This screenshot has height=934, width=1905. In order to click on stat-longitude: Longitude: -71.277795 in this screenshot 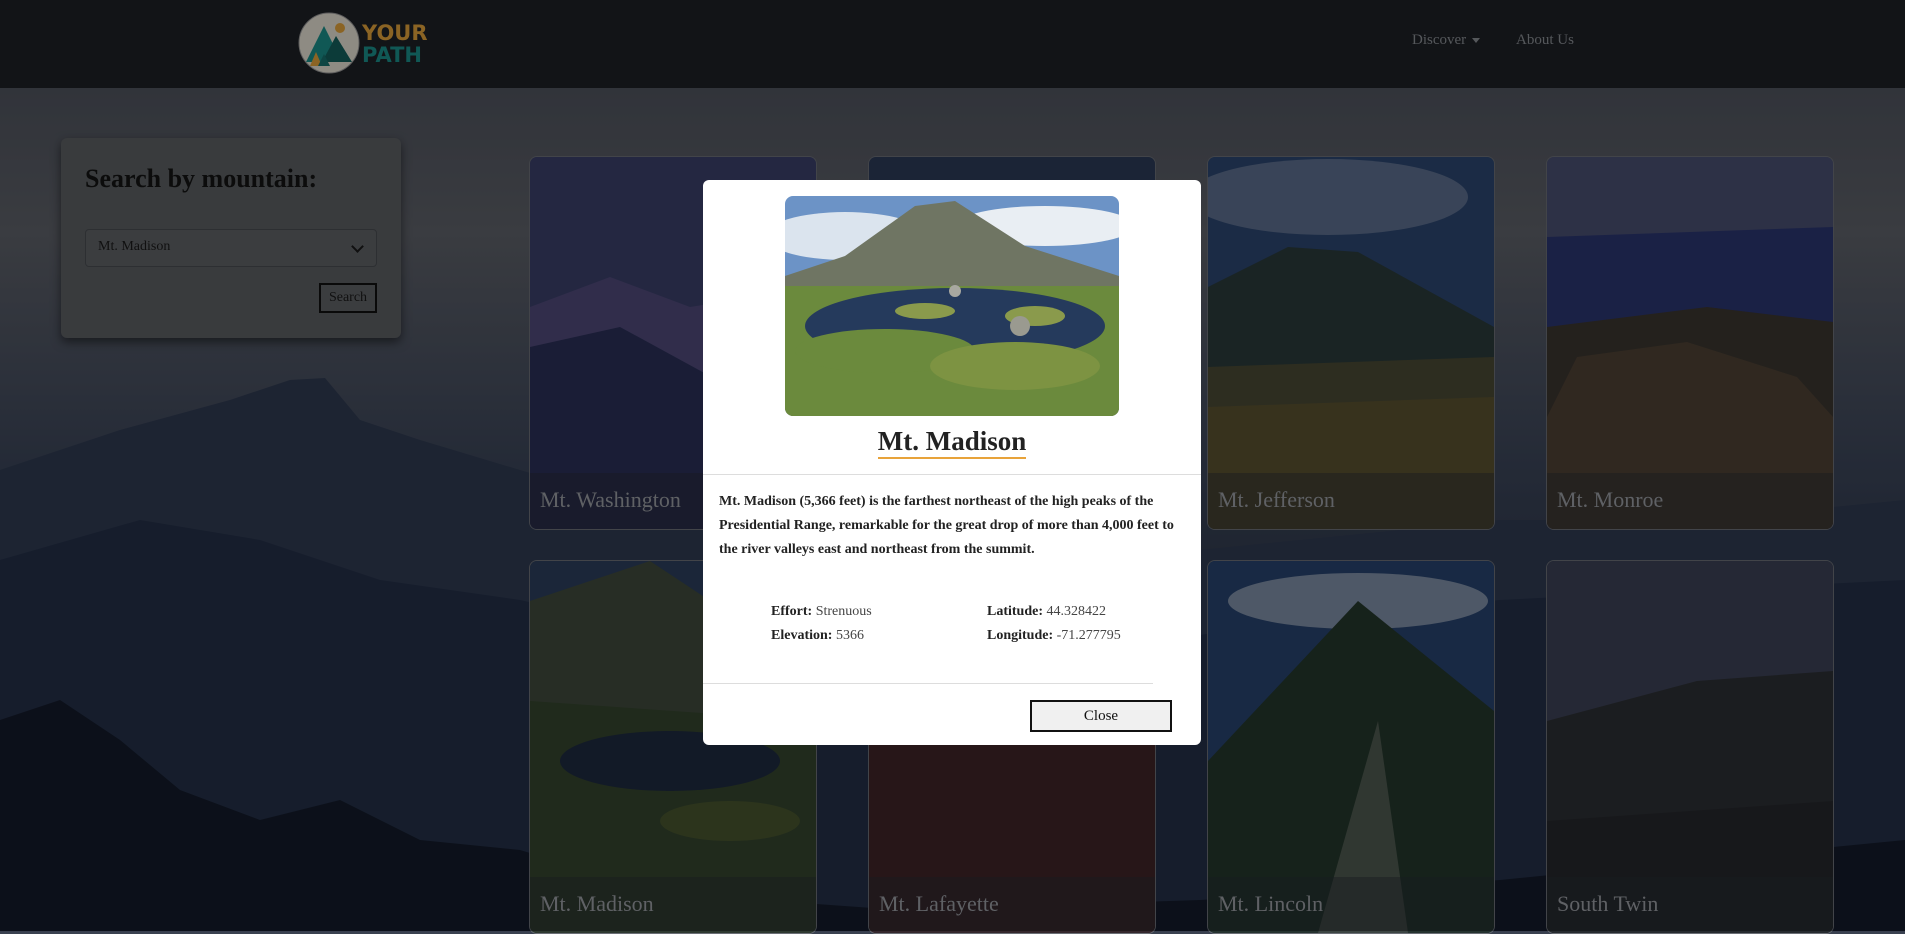, I will do `click(1054, 636)`.